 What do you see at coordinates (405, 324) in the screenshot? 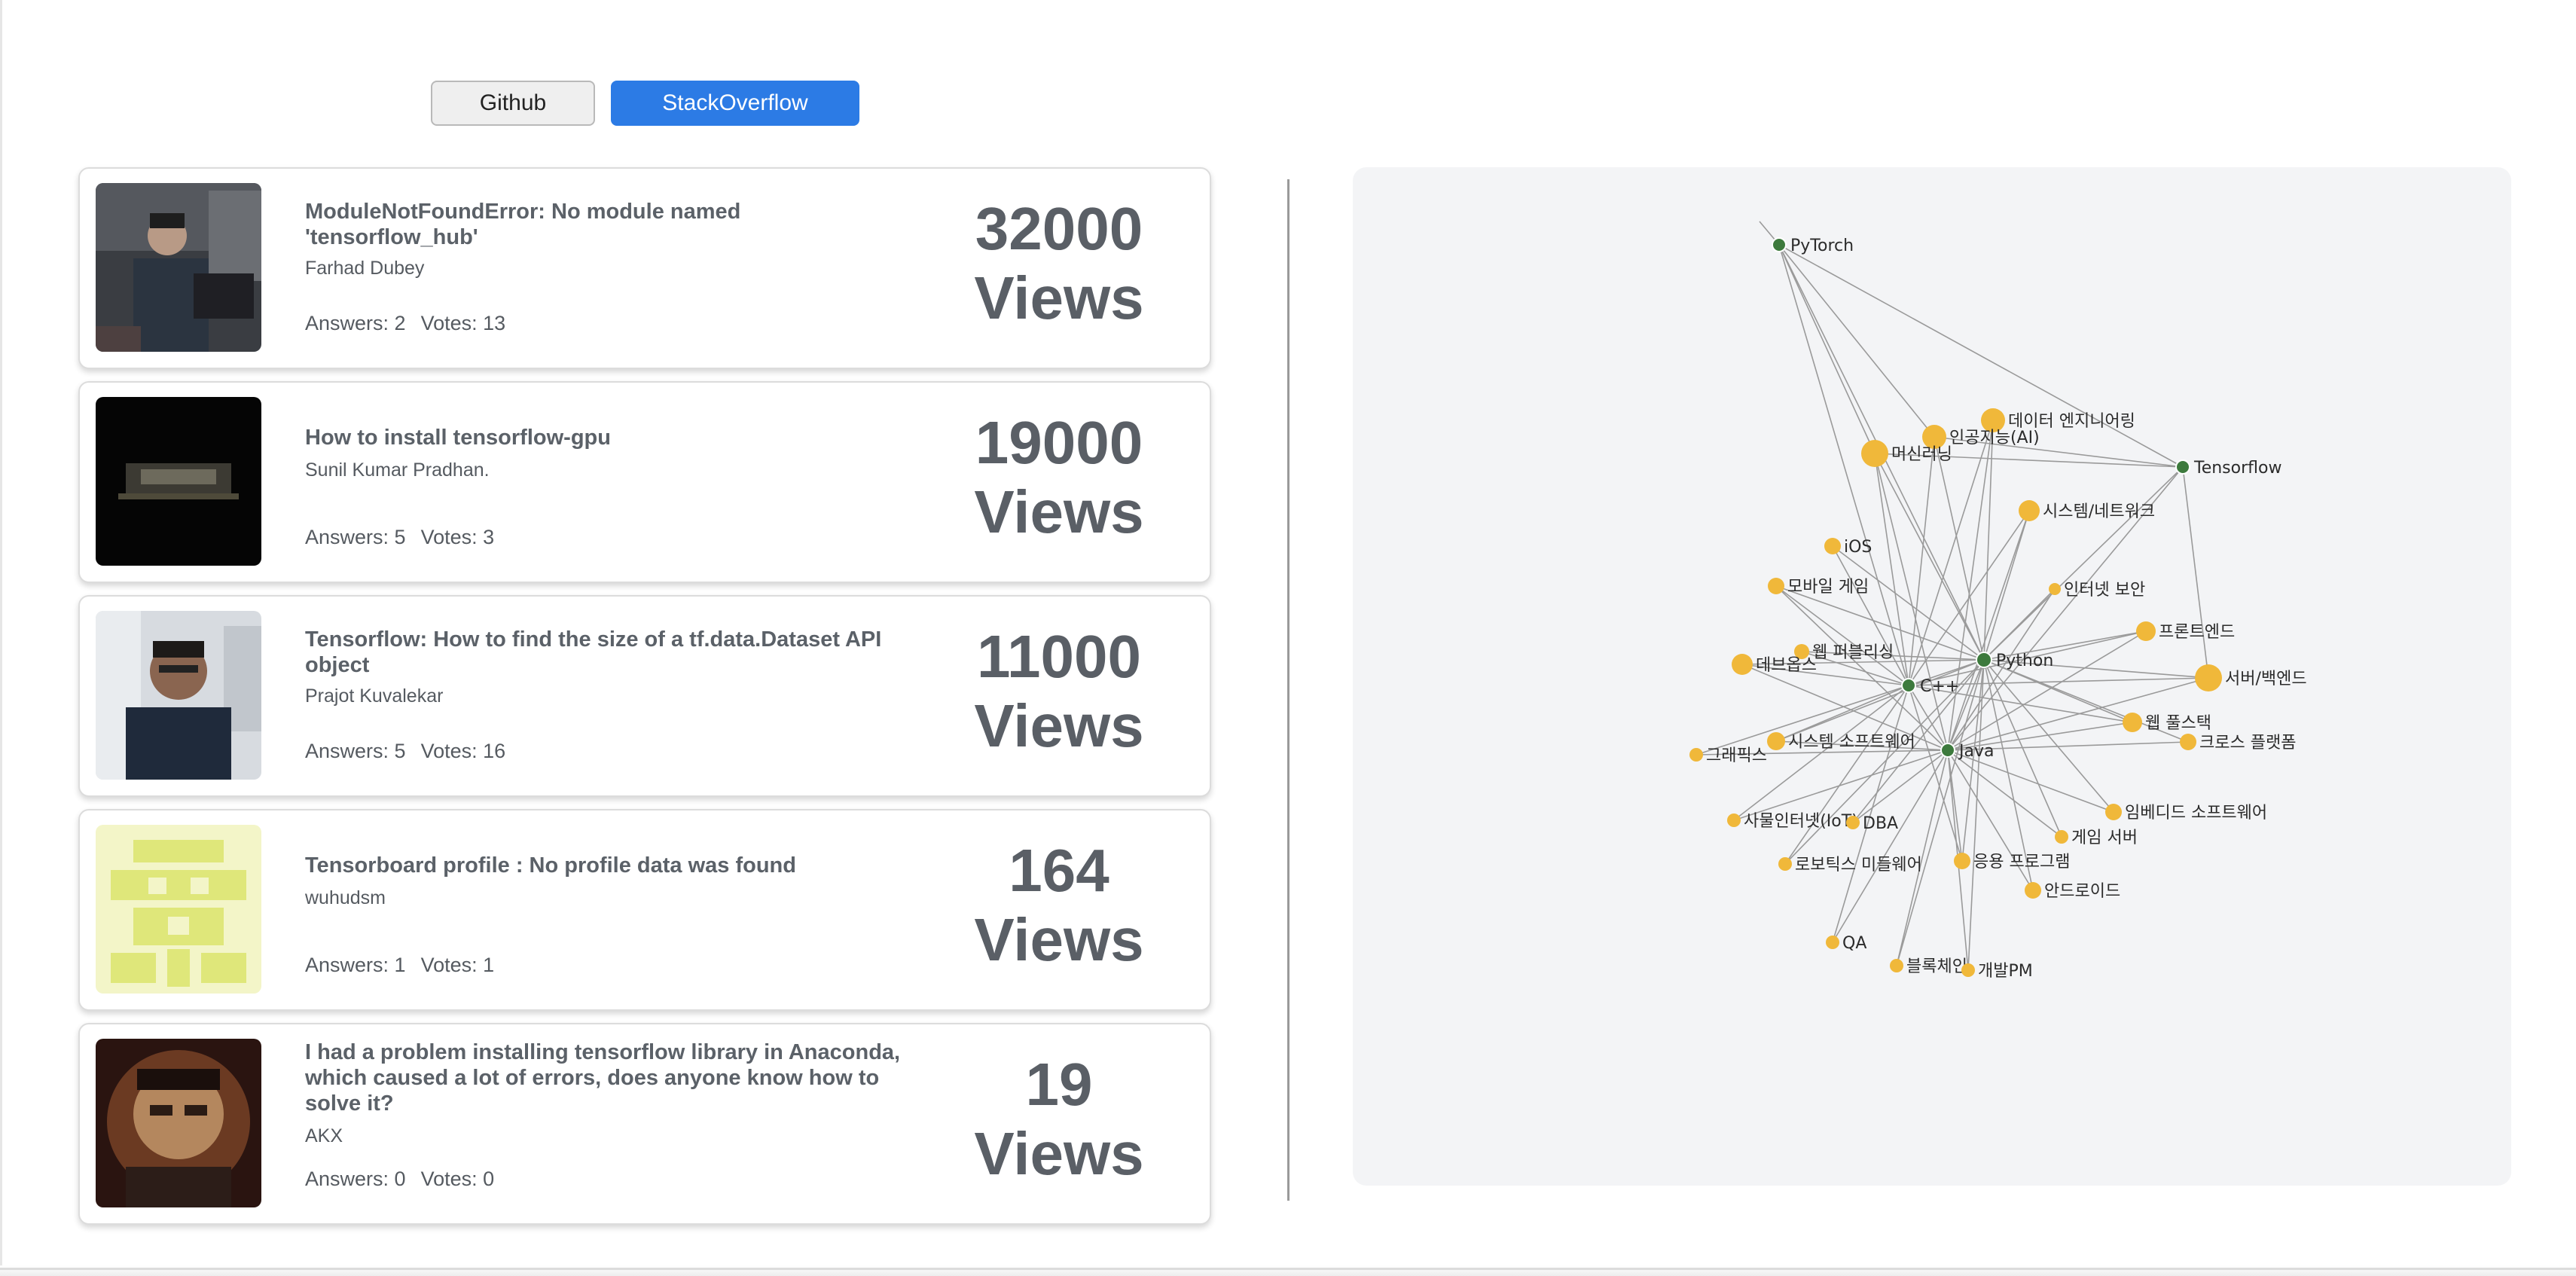
I see `question-stats: Answers: 2 Votes: 13` at bounding box center [405, 324].